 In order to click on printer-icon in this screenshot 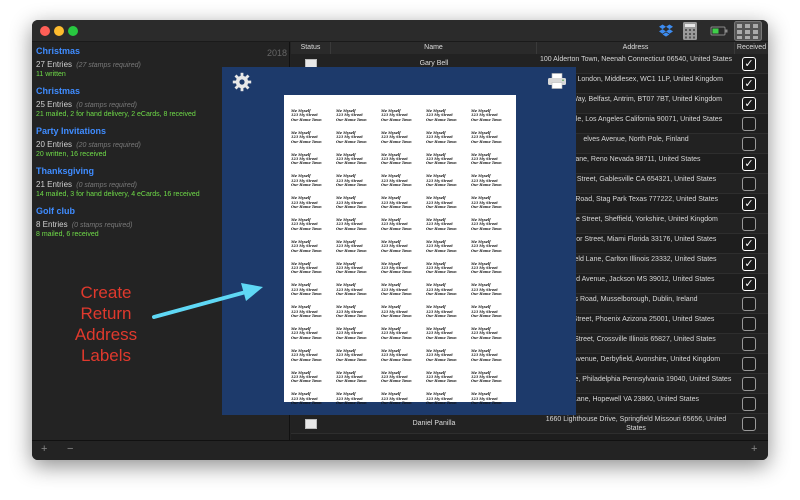, I will do `click(557, 81)`.